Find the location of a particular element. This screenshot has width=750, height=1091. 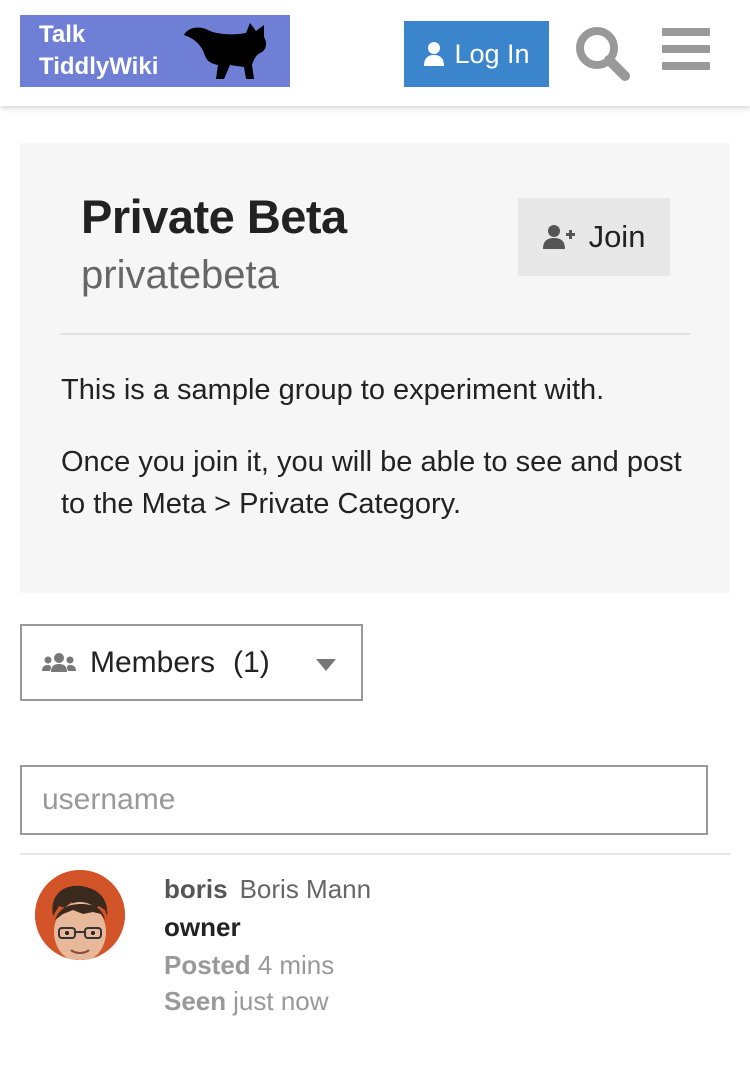

list-divider is located at coordinates (375, 854).